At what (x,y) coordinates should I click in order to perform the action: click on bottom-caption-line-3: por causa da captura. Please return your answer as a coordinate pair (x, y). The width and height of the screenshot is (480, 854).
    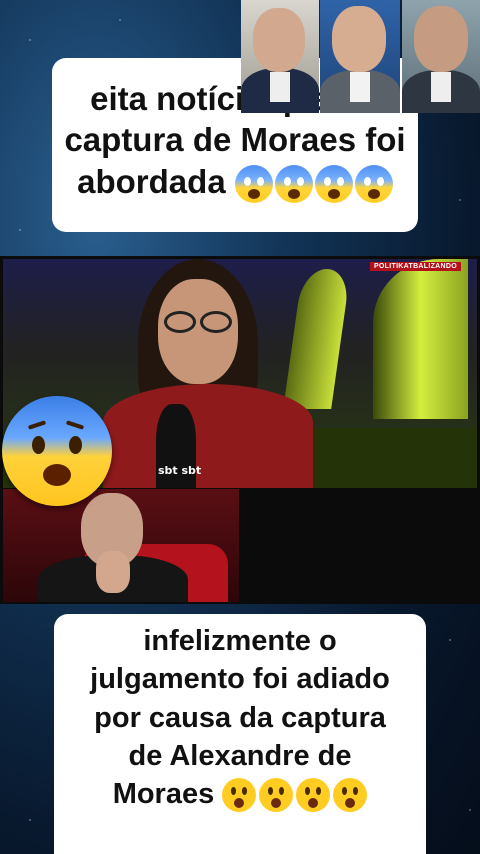
    Looking at the image, I should click on (240, 717).